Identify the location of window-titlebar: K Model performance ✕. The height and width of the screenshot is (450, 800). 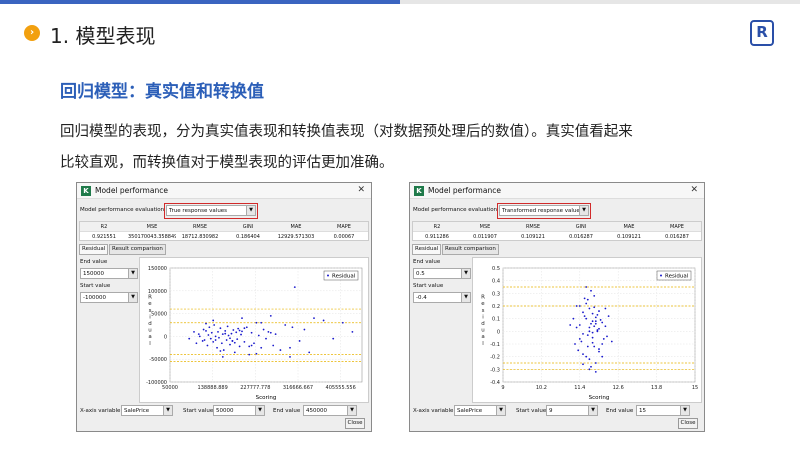
(224, 191).